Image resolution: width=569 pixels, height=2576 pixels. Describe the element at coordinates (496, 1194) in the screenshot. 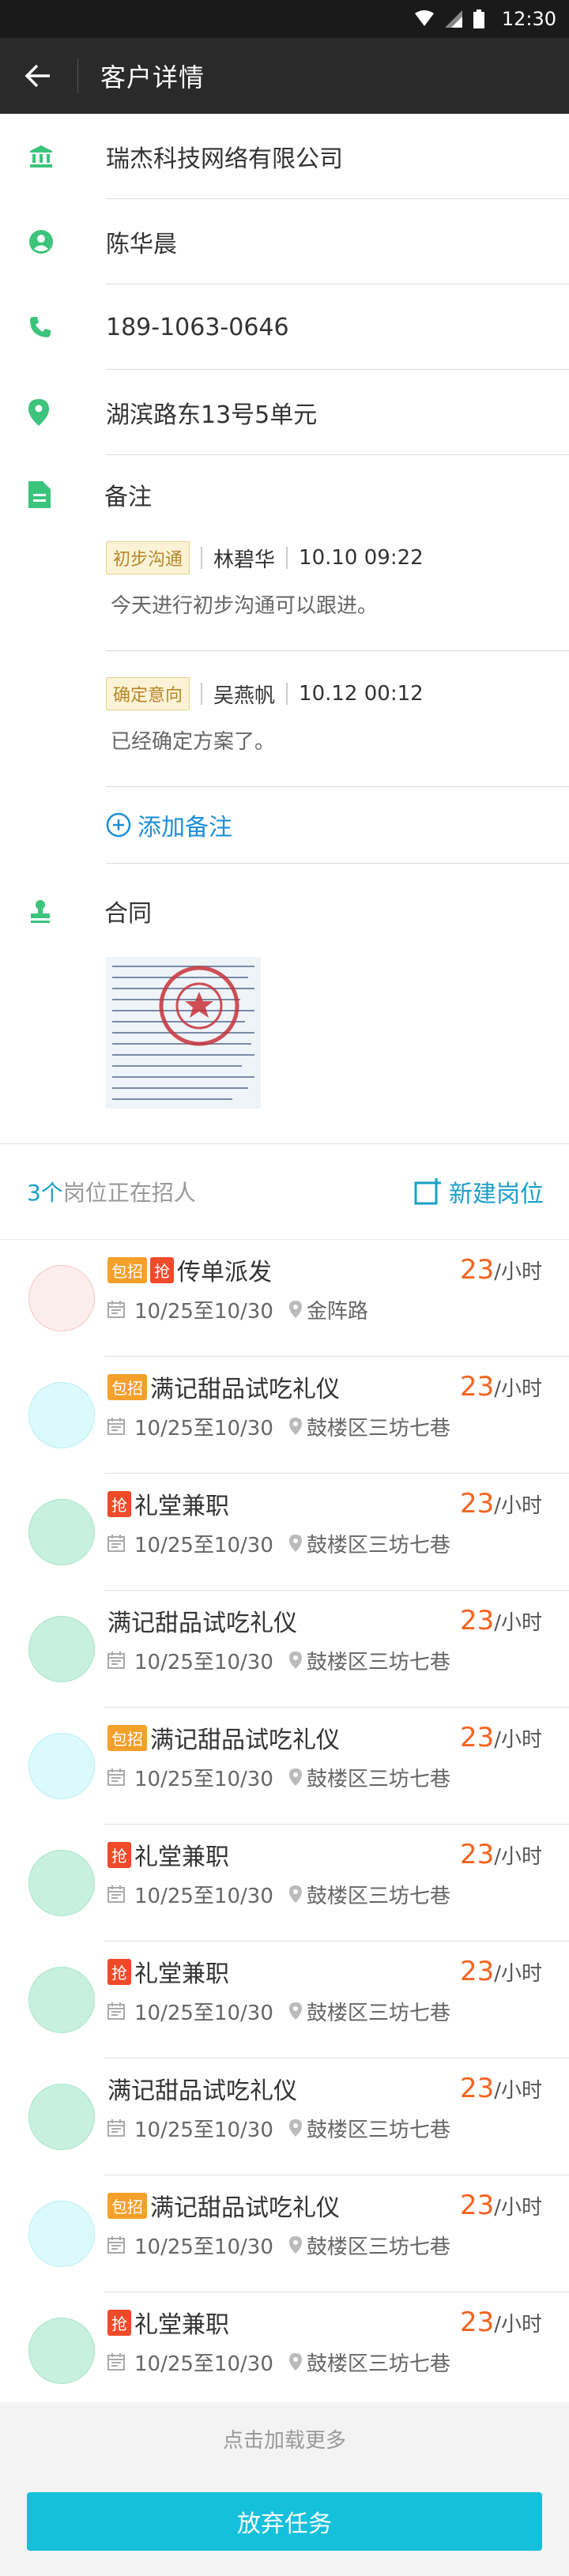

I see `new-job-label: 新建岗位` at that location.